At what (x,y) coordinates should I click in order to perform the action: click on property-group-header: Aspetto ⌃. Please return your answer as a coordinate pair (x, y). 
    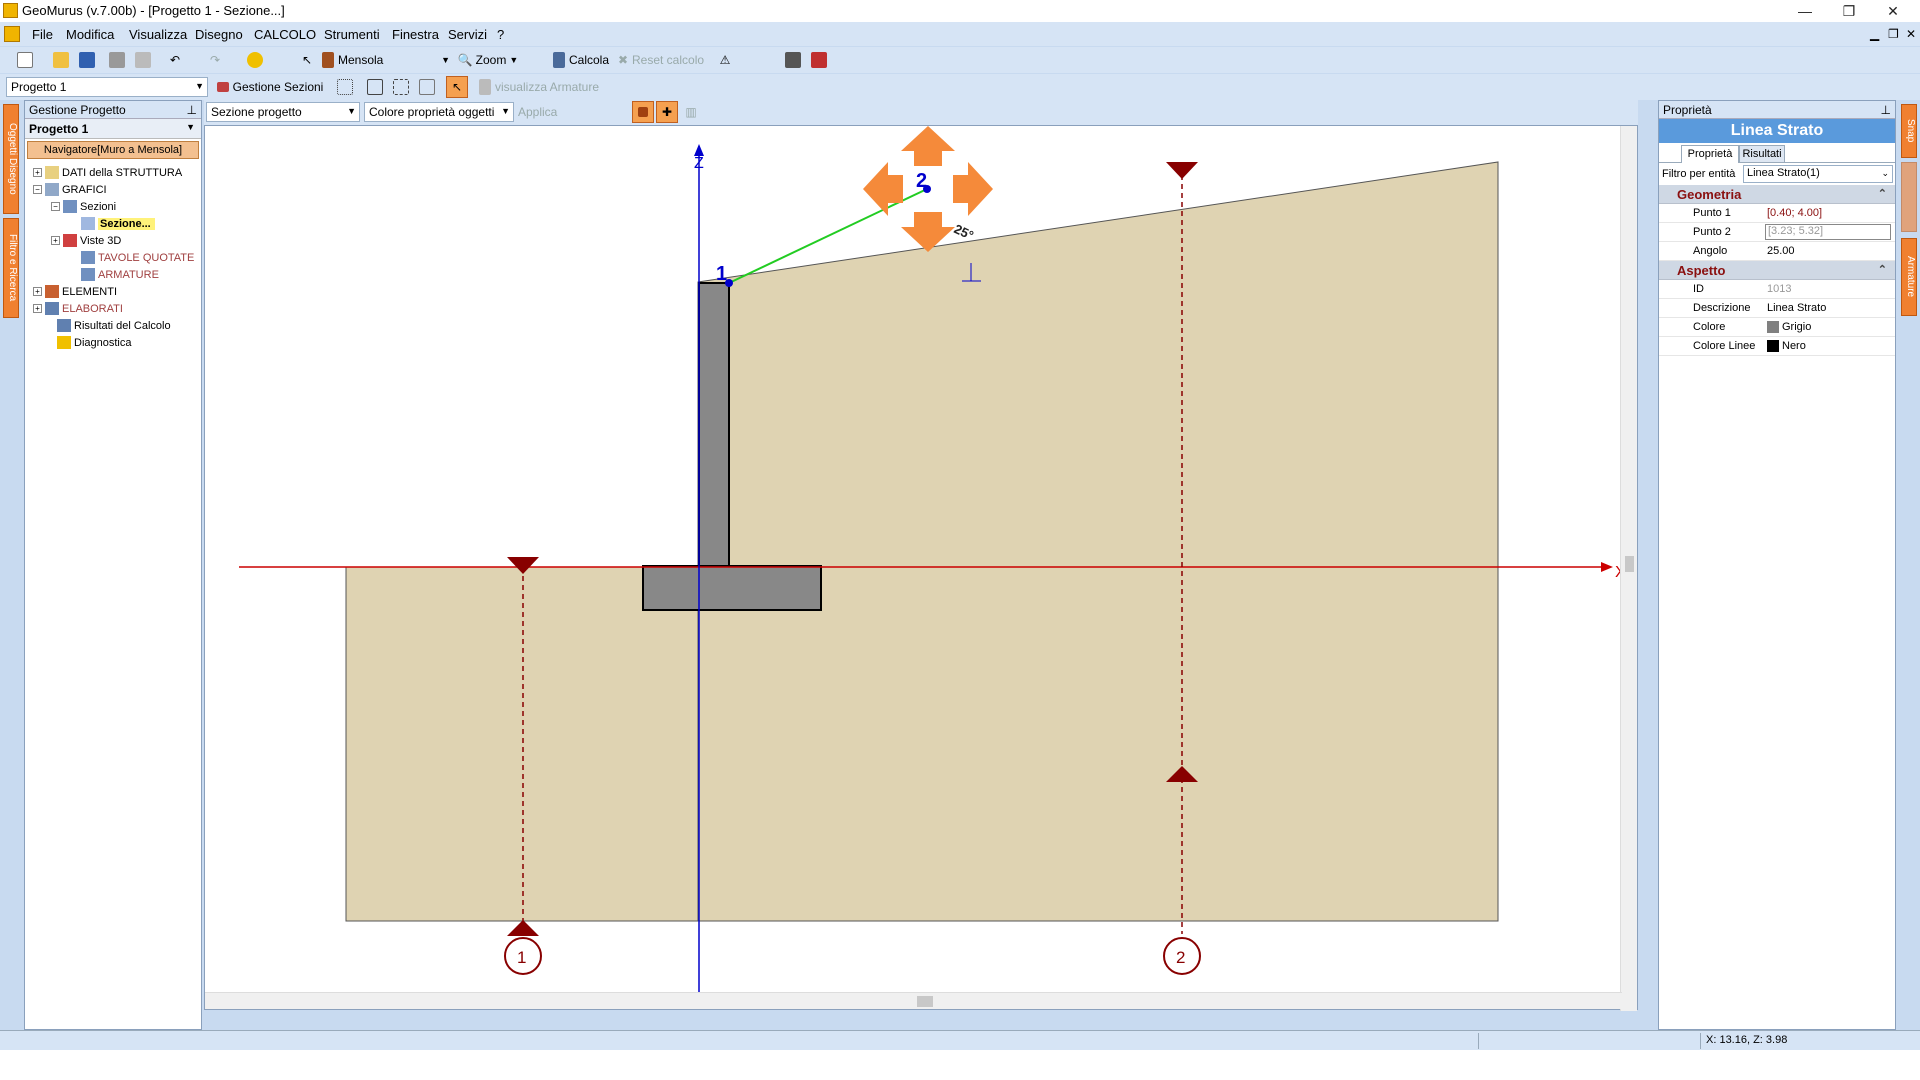
    Looking at the image, I should click on (1777, 270).